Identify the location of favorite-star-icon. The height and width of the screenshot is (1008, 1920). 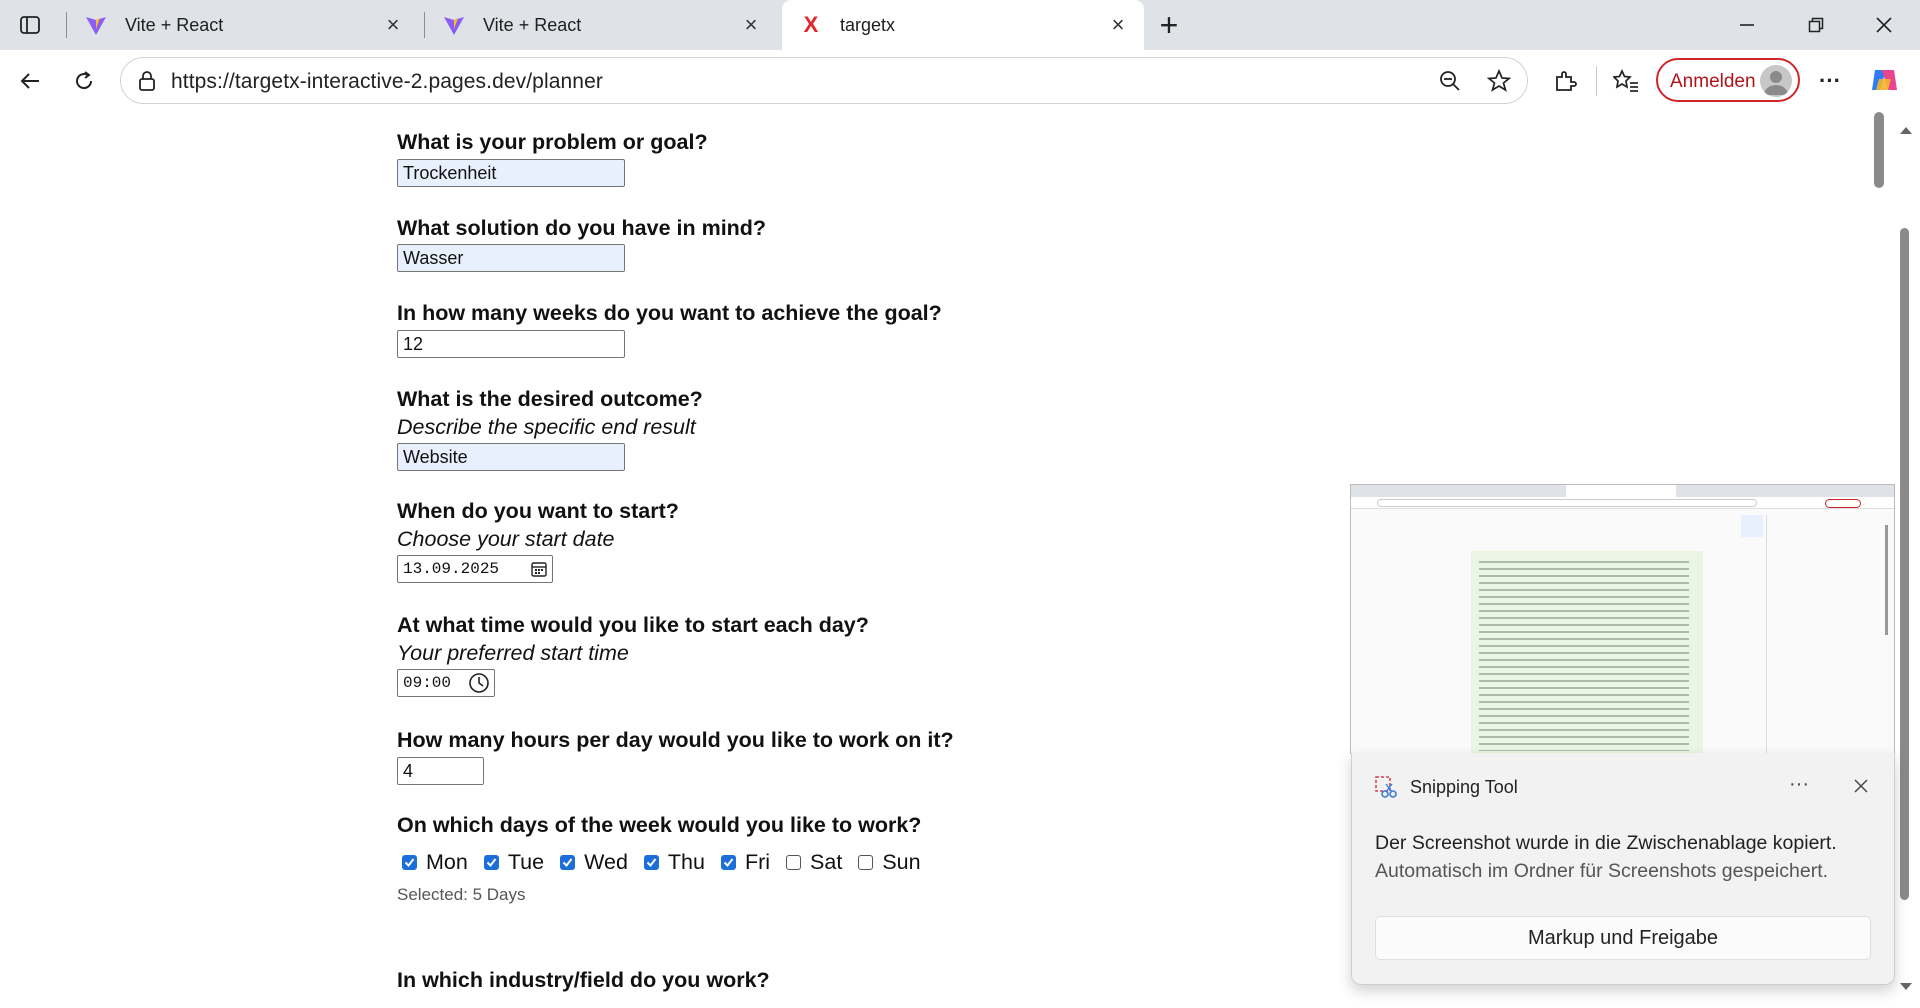
(1499, 83).